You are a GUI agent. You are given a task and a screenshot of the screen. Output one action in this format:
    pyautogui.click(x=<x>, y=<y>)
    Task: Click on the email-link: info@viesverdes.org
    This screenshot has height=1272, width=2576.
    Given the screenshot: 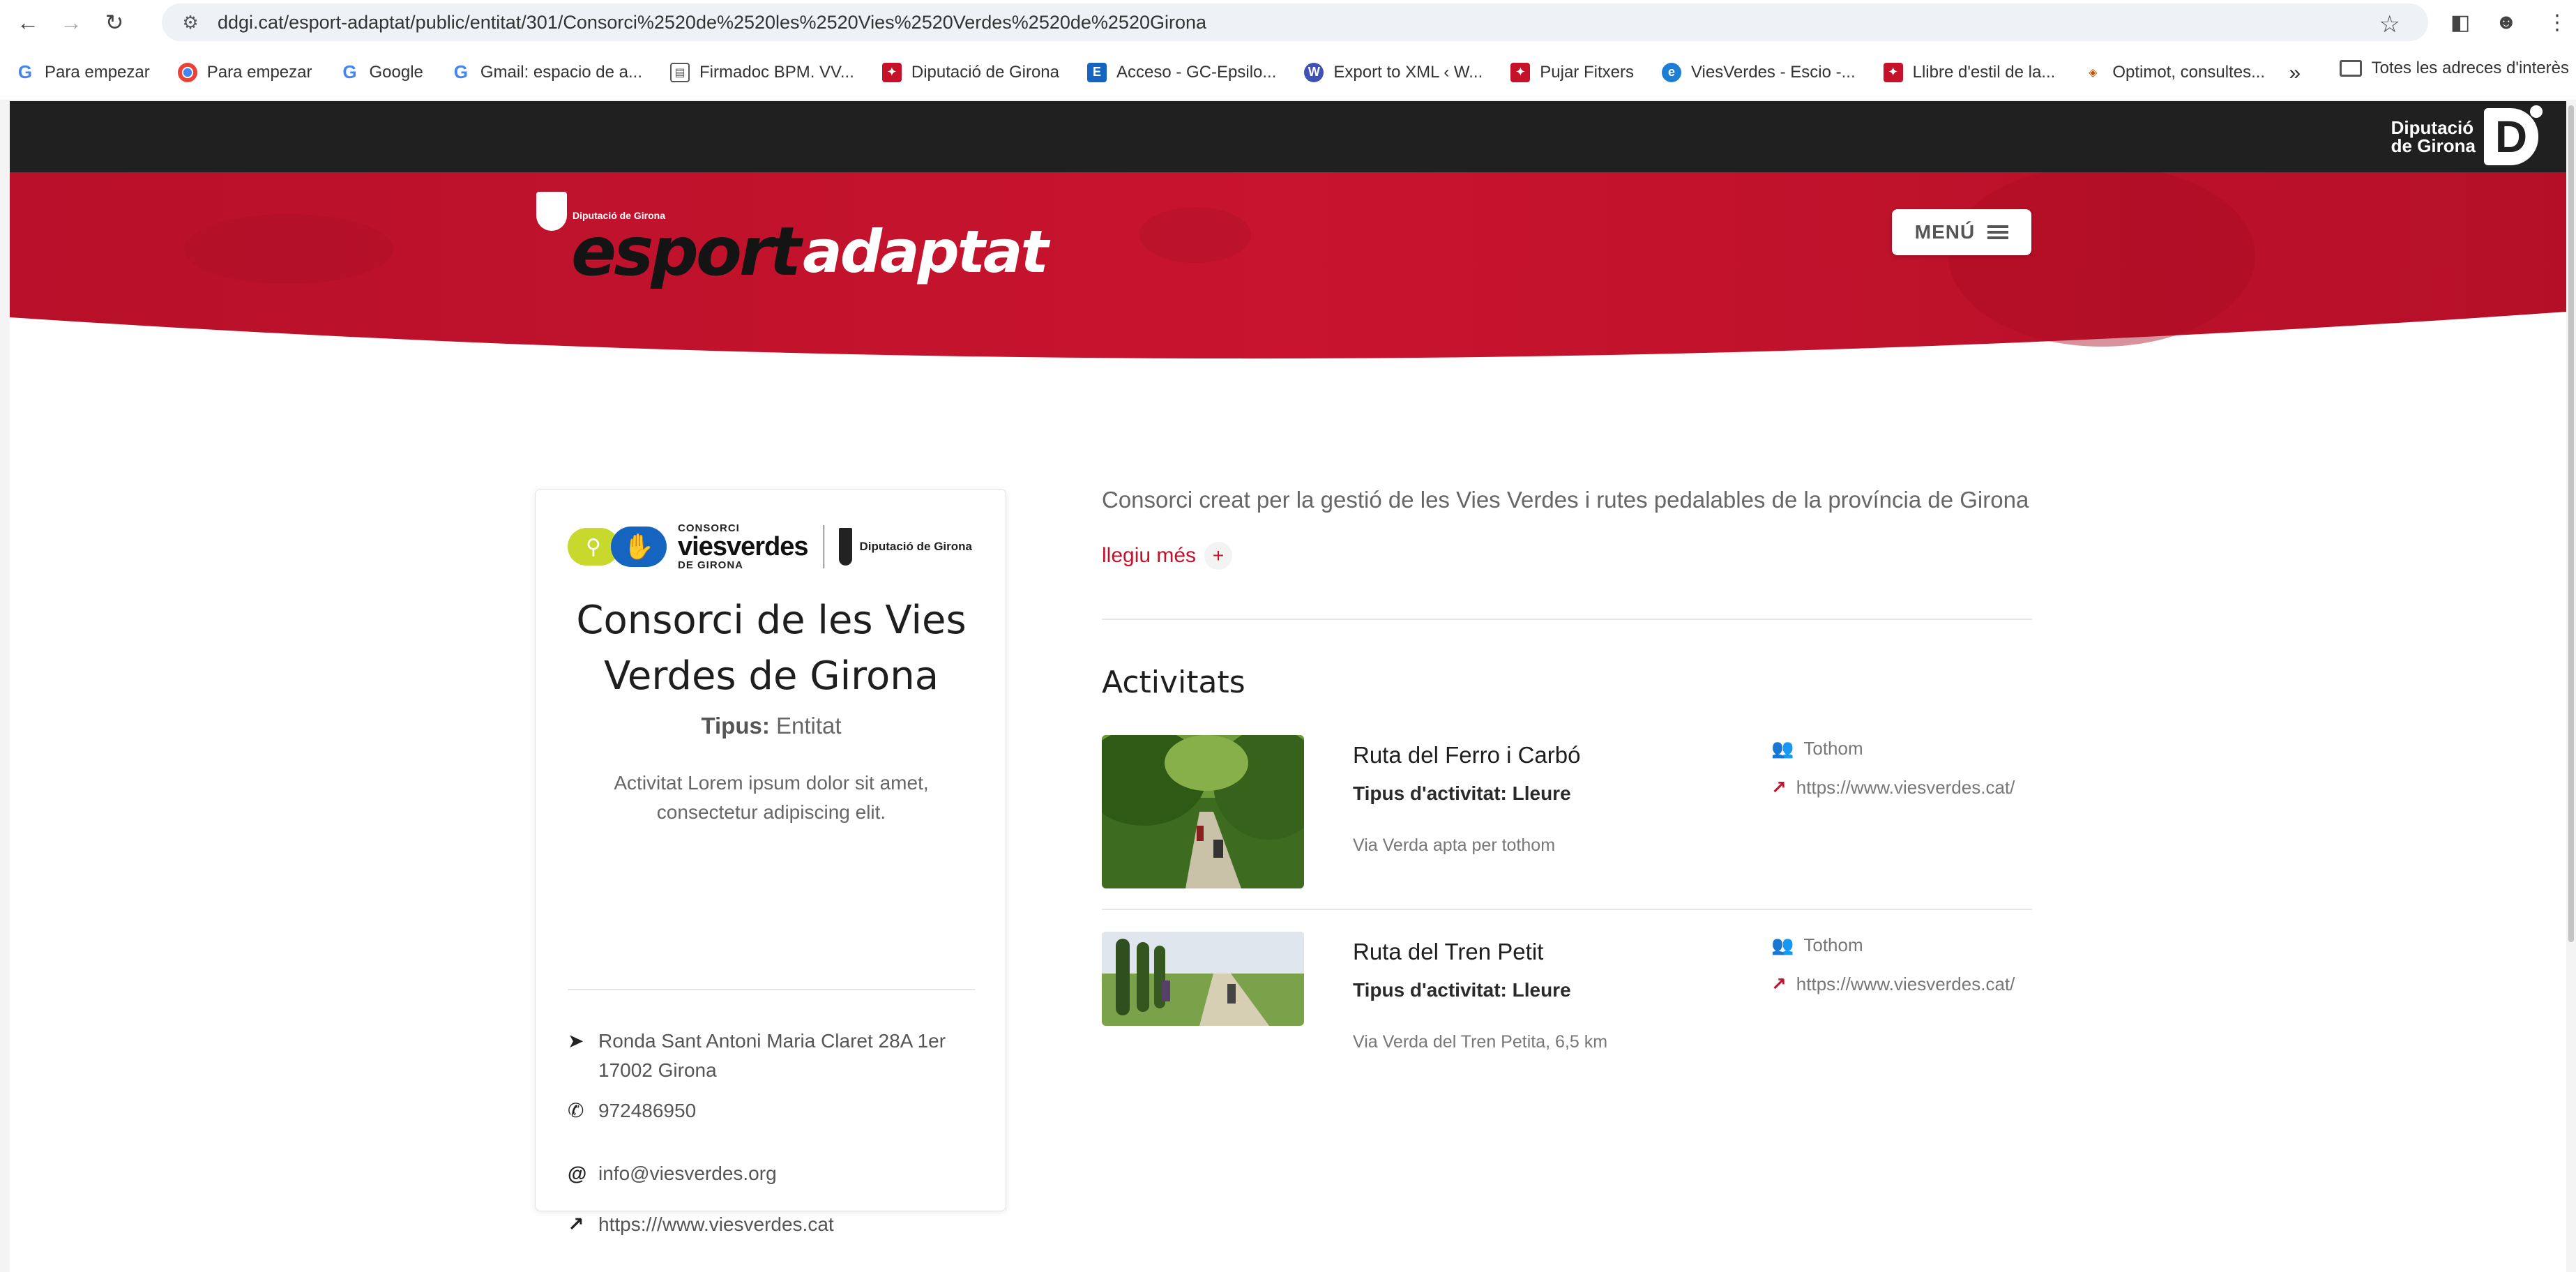 What is the action you would take?
    pyautogui.click(x=786, y=1173)
    